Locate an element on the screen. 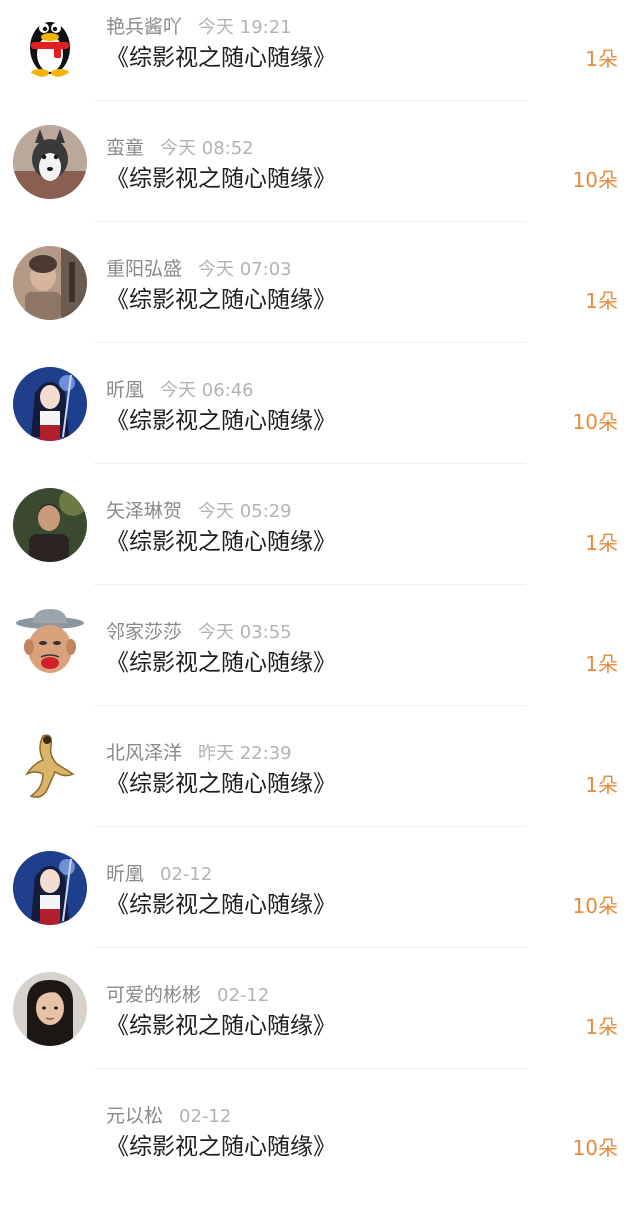 This screenshot has height=1210, width=640. timestamp: 今天 06:46 is located at coordinates (207, 390).